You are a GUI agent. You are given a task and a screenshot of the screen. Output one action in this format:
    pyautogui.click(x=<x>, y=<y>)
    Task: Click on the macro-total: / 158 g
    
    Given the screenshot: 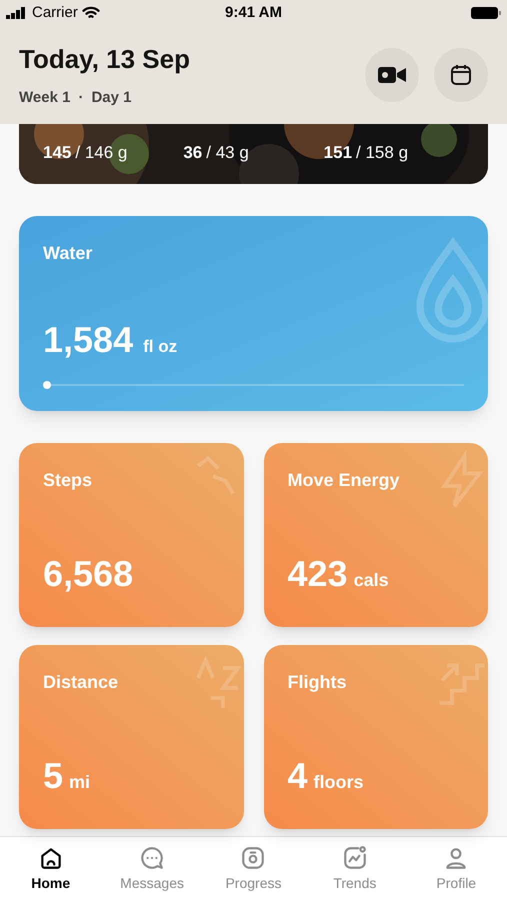 What is the action you would take?
    pyautogui.click(x=382, y=153)
    